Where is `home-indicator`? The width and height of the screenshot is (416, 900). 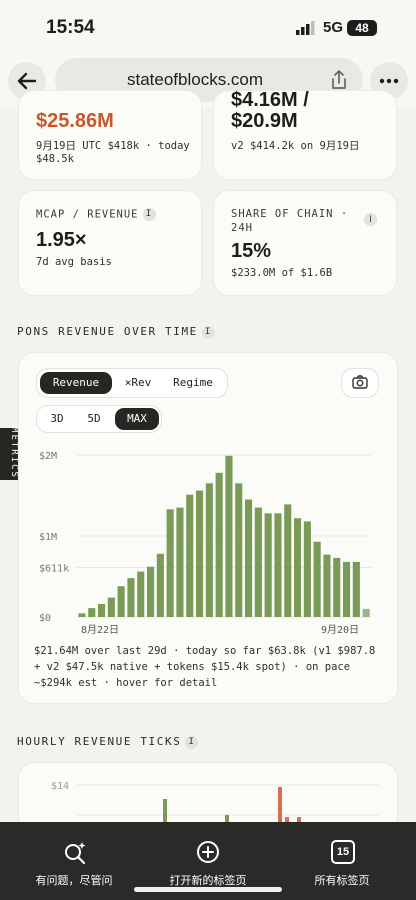
home-indicator is located at coordinates (208, 889).